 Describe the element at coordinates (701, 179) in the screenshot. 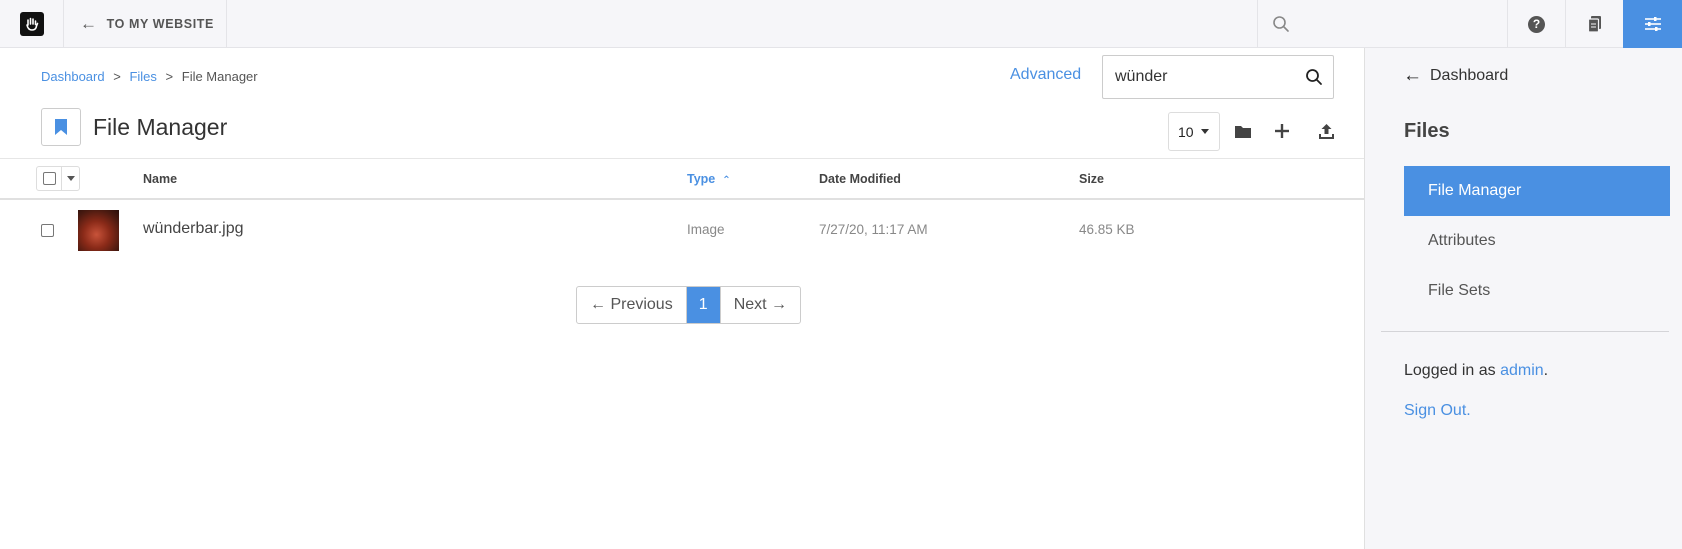

I see `column-header-type-label: Type` at that location.